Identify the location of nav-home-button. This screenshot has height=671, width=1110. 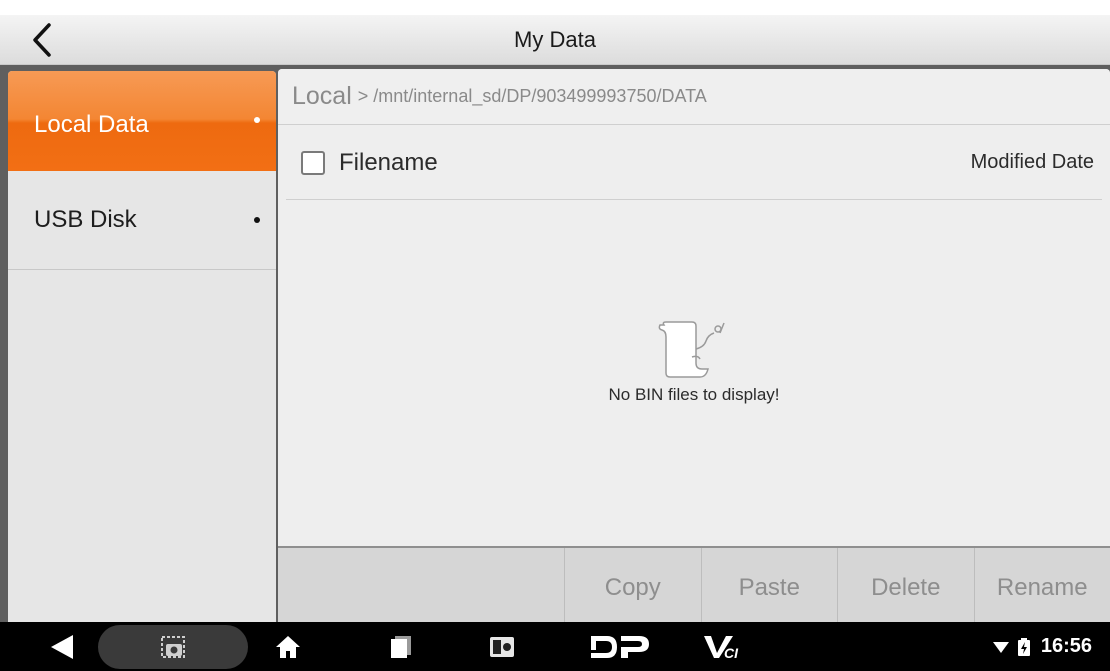
(288, 646).